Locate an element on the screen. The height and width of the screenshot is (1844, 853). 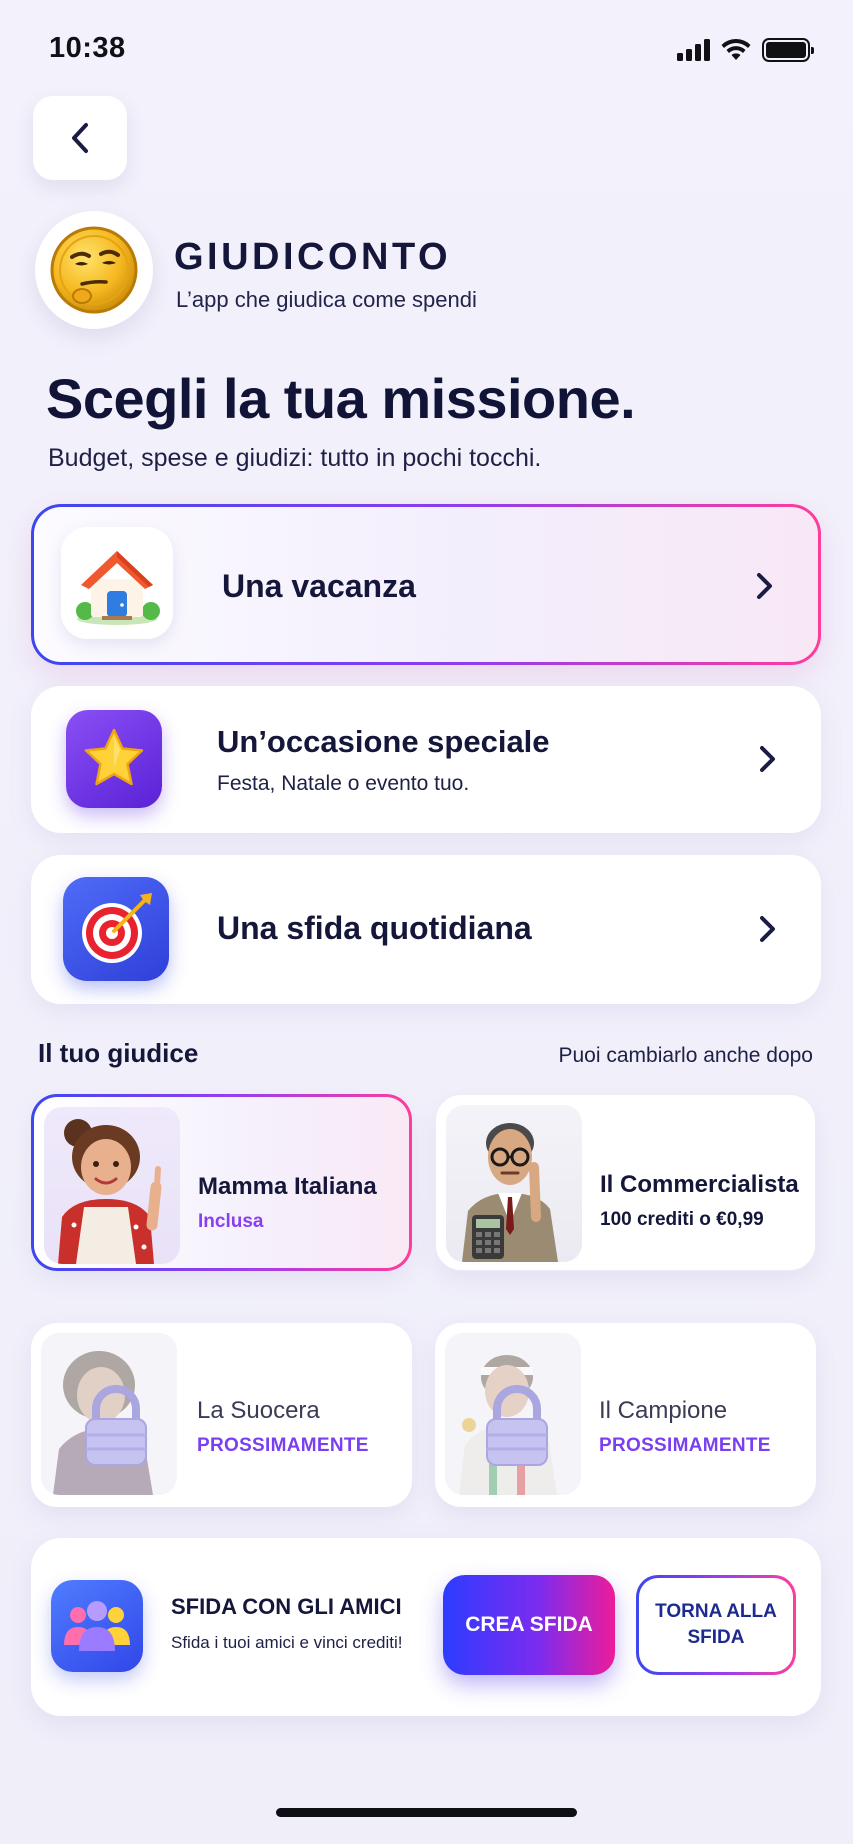
mission-label: Una vacanza is located at coordinates (319, 586).